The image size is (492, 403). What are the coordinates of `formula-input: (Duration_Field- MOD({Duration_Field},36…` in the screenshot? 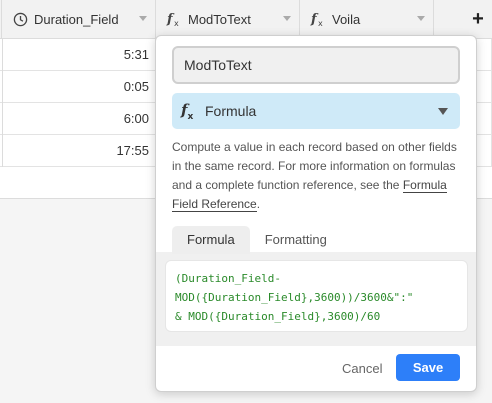 It's located at (316, 296).